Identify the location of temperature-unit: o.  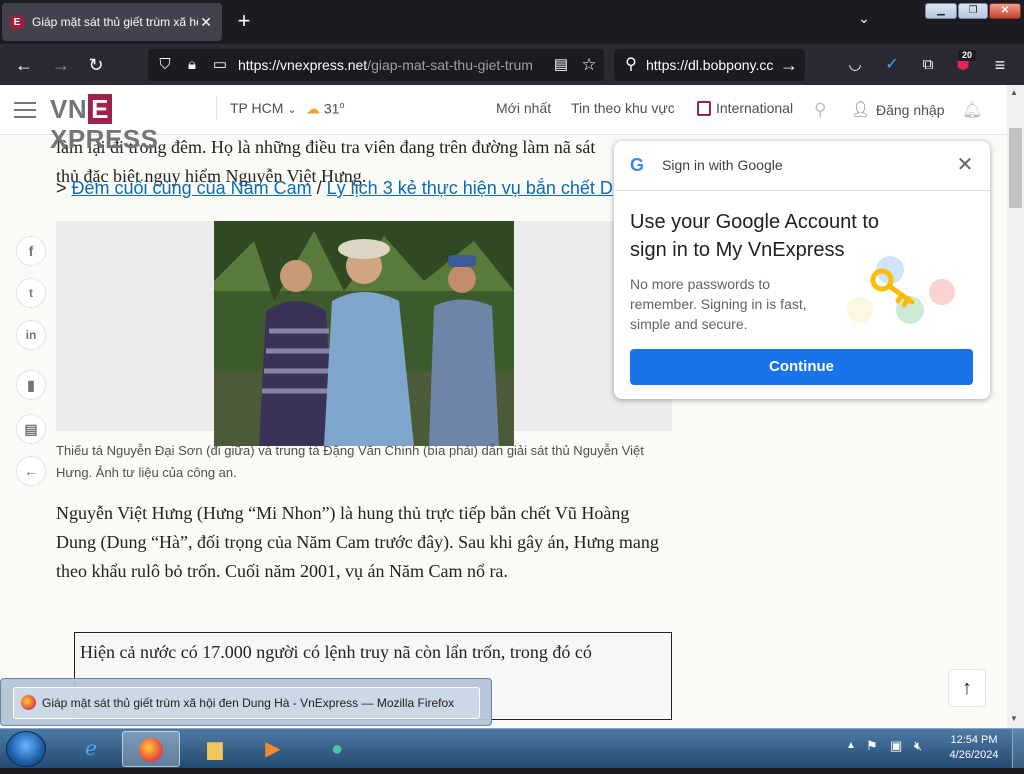
(342, 105).